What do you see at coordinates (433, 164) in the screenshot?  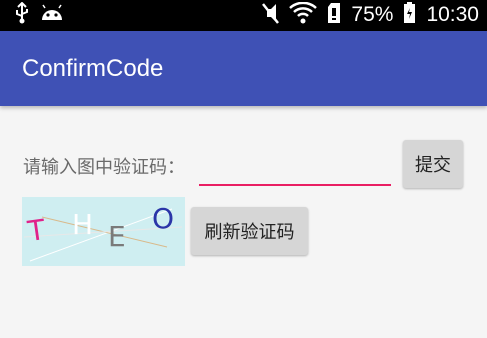 I see `submit-button: 提交` at bounding box center [433, 164].